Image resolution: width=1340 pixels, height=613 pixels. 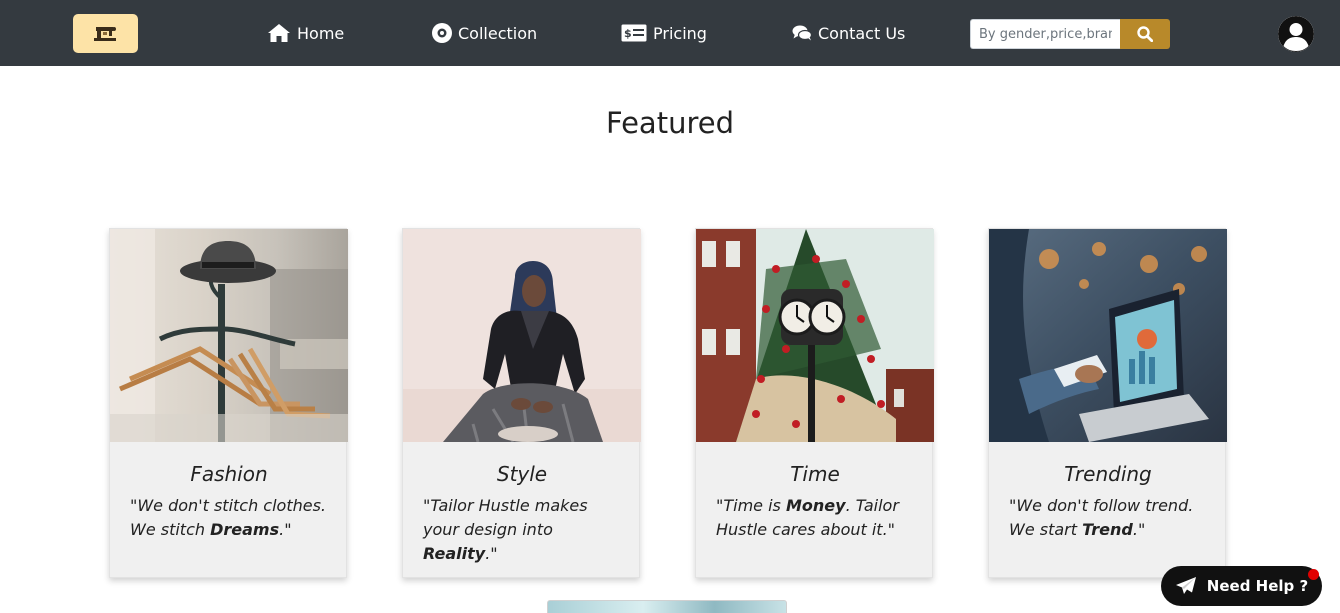 I want to click on user-icon, so click(x=1296, y=34).